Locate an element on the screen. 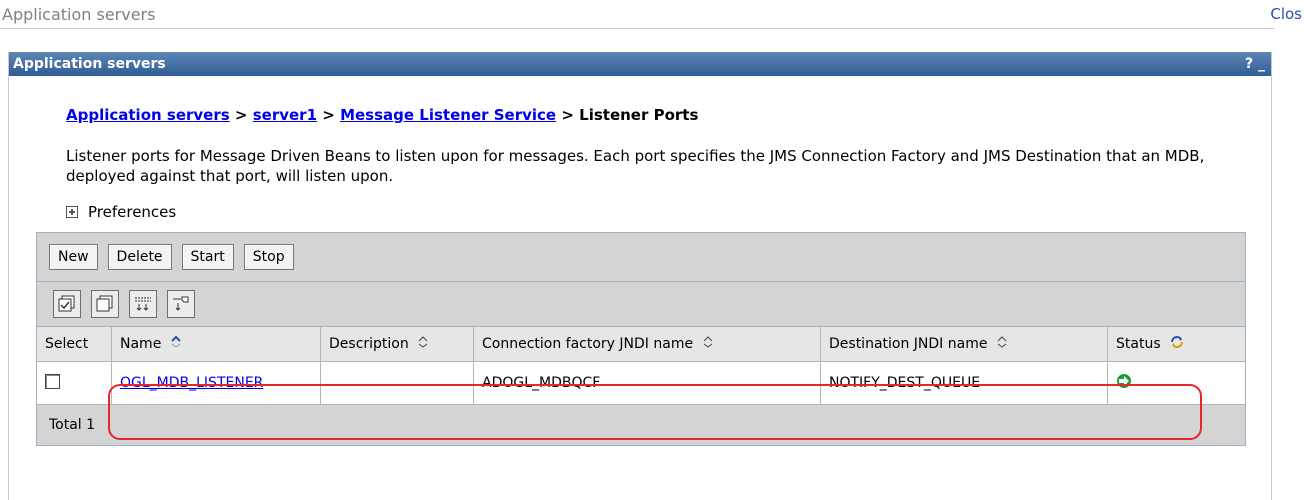  name-cell: OGL_MDB_LISTENER is located at coordinates (216, 383).